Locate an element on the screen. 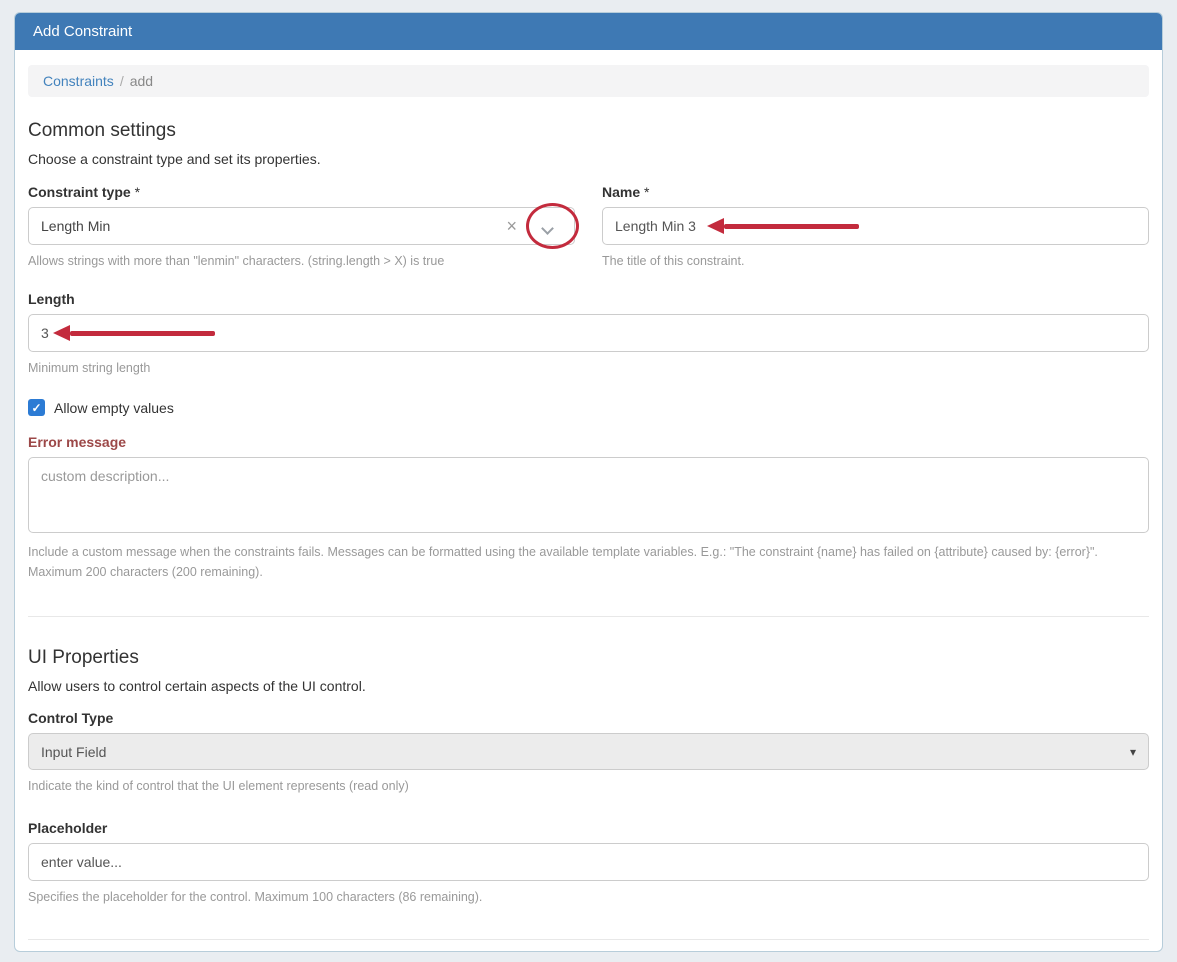  allow-empty-checkbox-row: ✓ Allow empty values is located at coordinates (588, 407).